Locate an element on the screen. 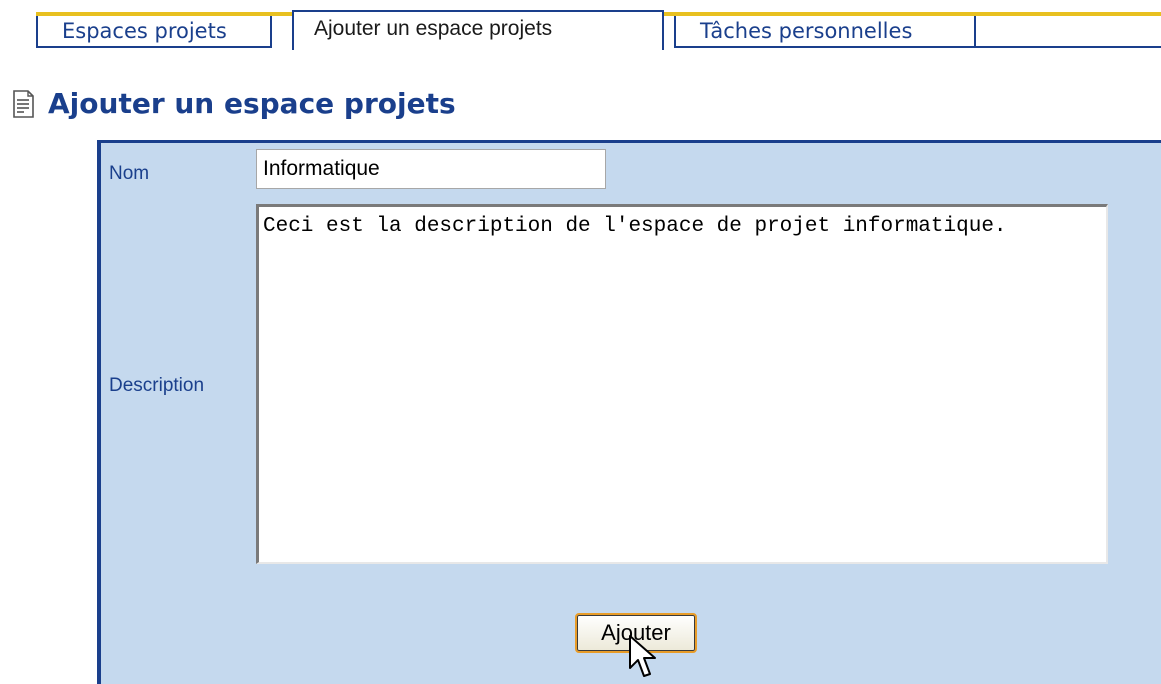  tab-espaces-projets: Espaces projets is located at coordinates (154, 32).